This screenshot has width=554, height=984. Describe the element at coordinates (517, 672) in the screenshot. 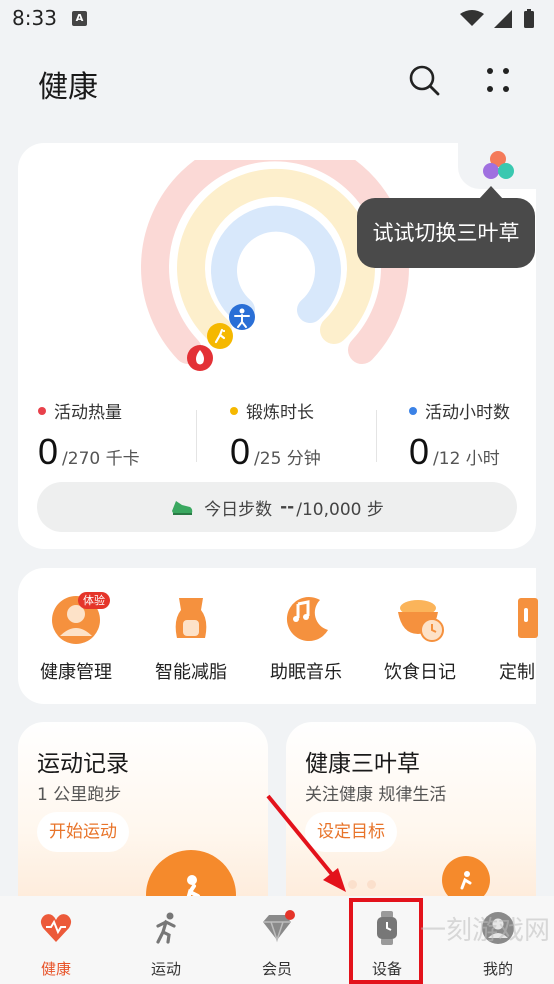

I see `shortcut-label: 定制` at that location.